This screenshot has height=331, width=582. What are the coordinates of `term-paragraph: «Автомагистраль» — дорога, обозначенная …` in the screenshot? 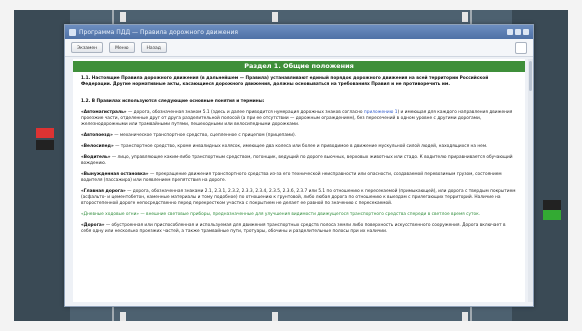 It's located at (297, 118).